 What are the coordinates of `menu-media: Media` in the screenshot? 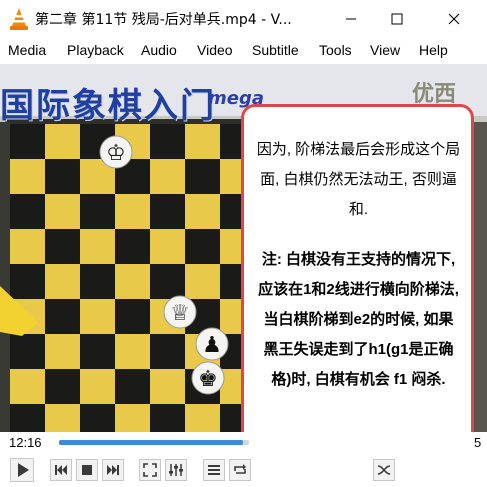 It's located at (27, 50).